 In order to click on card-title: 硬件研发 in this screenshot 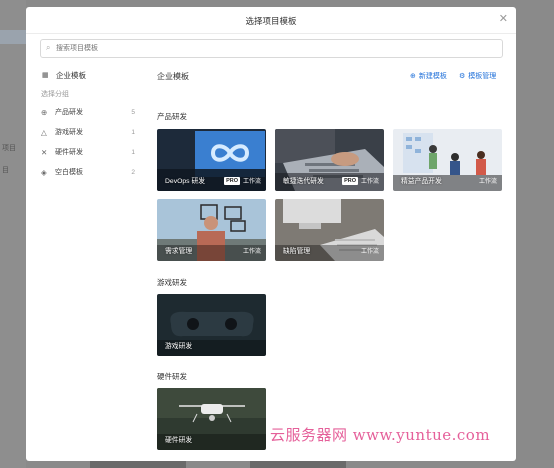, I will do `click(179, 440)`.